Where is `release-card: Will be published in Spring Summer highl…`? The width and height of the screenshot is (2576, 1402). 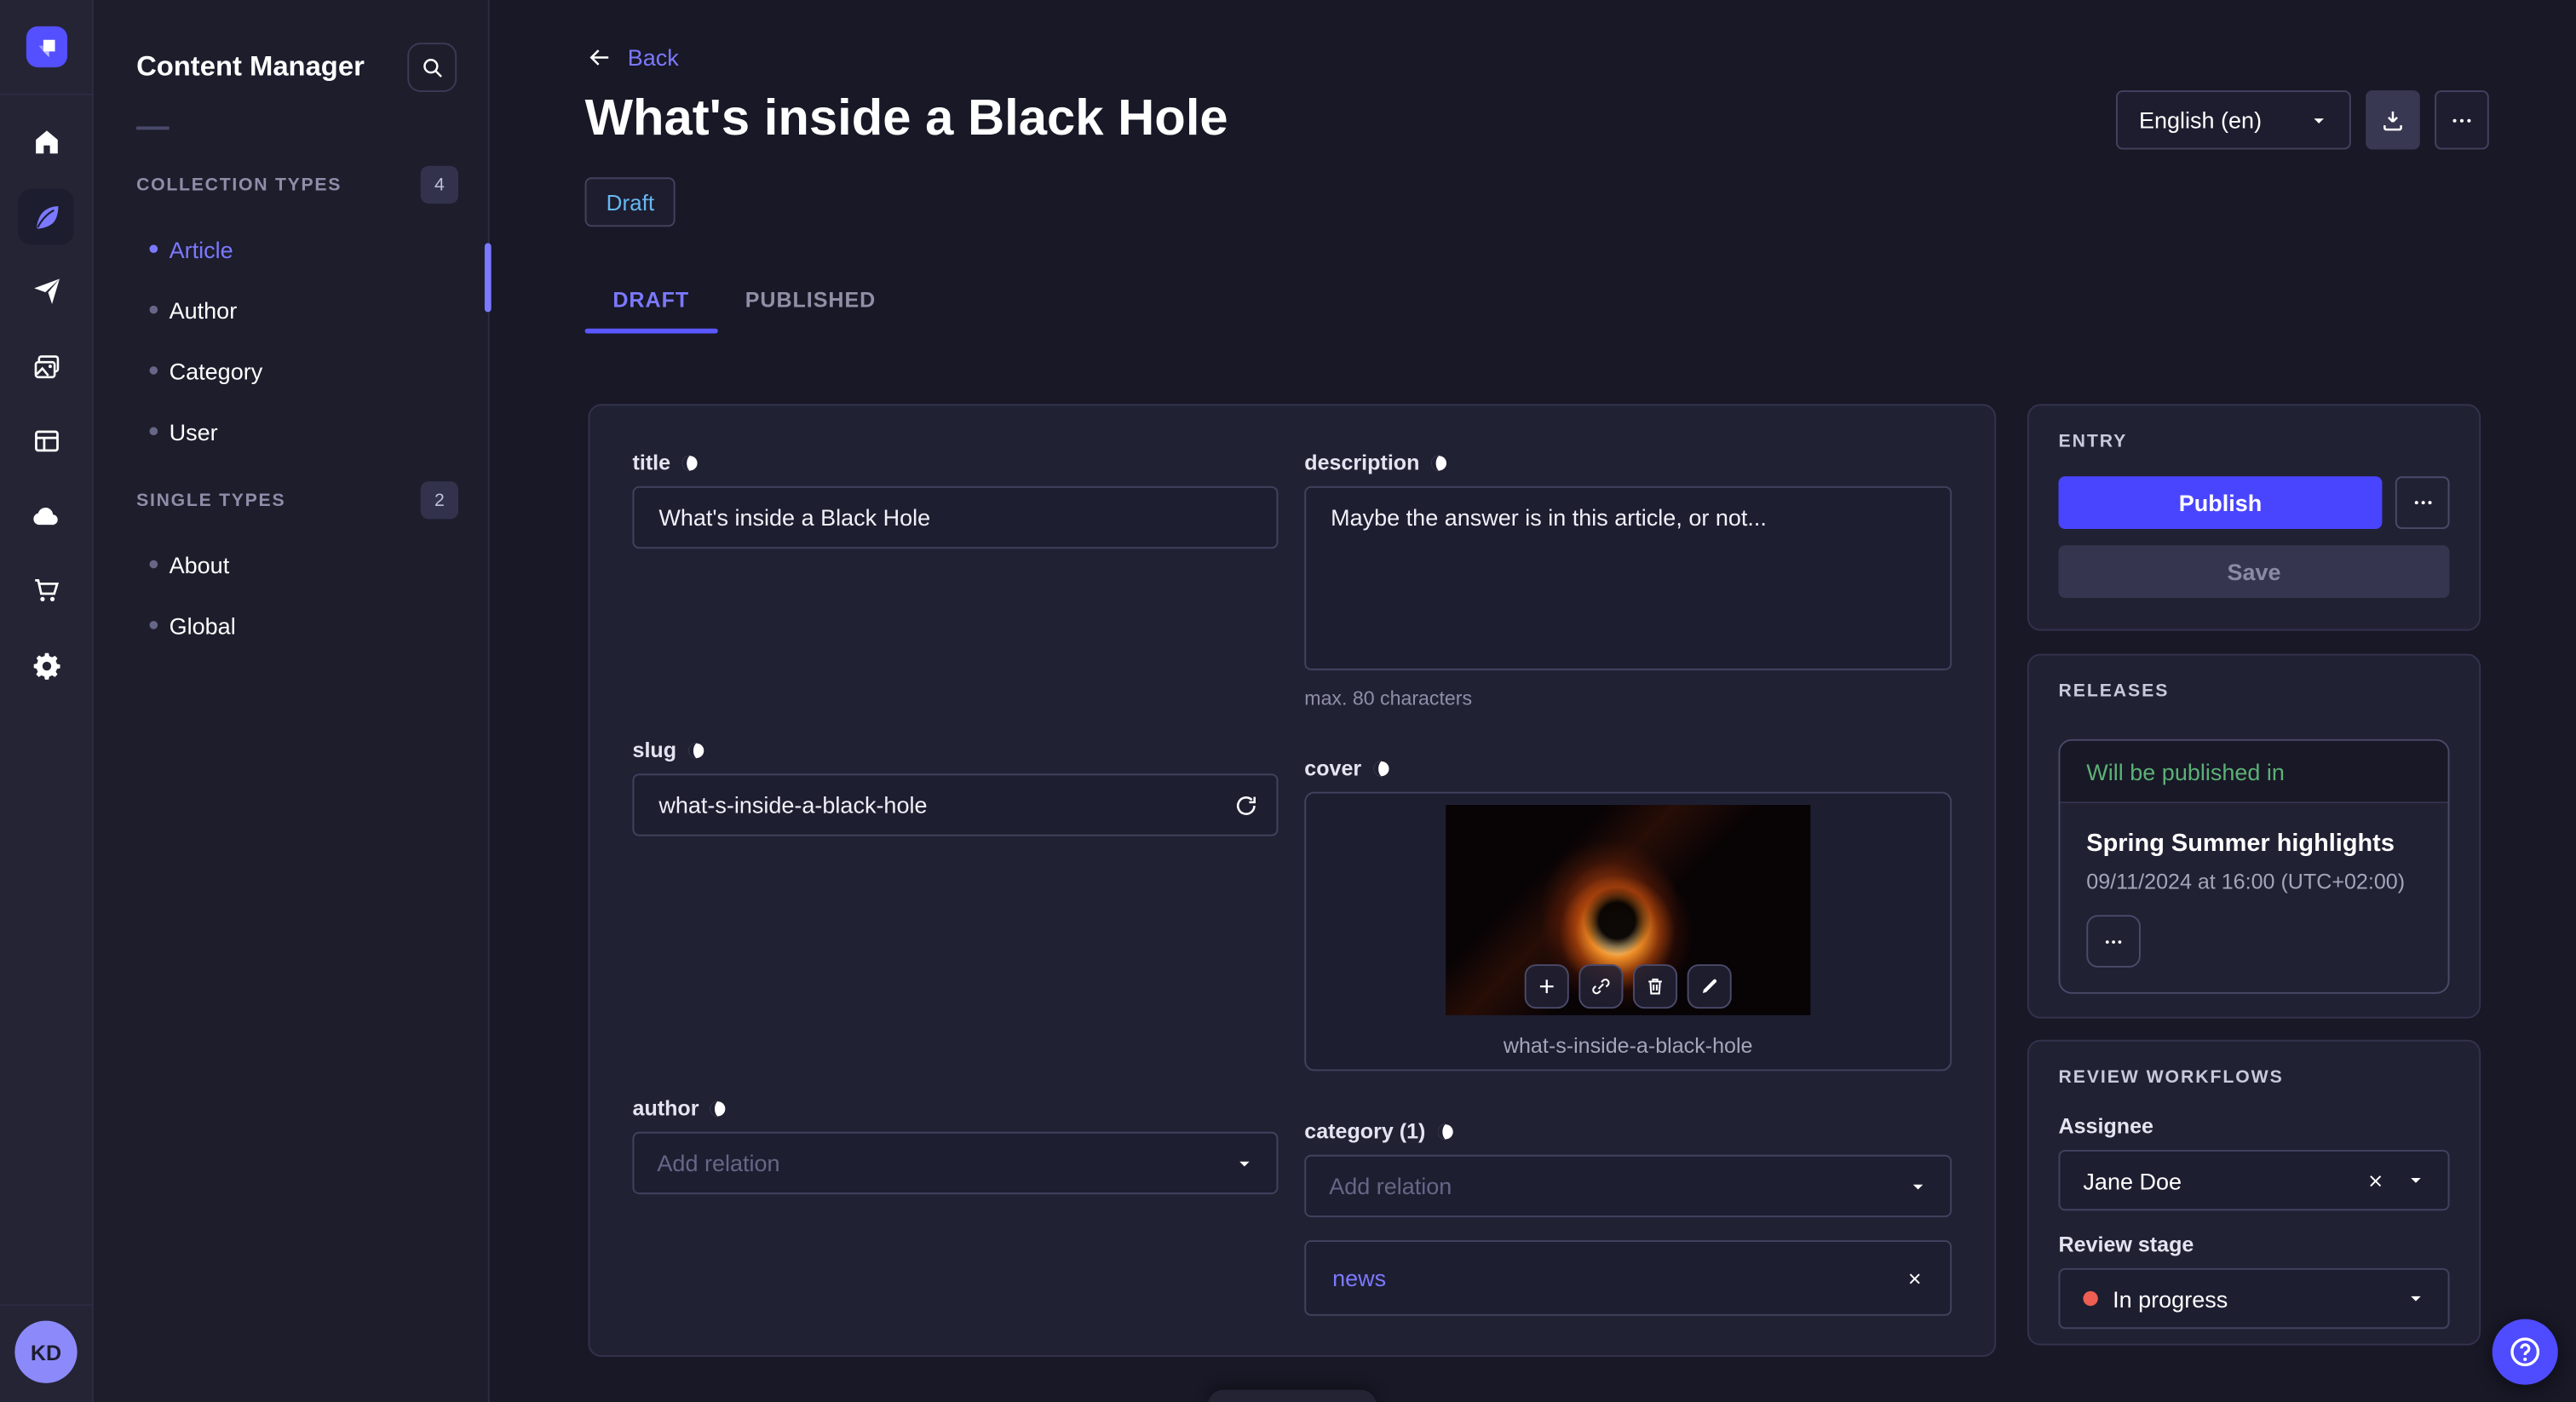
release-card: Will be published in Spring Summer highl… is located at coordinates (2254, 866).